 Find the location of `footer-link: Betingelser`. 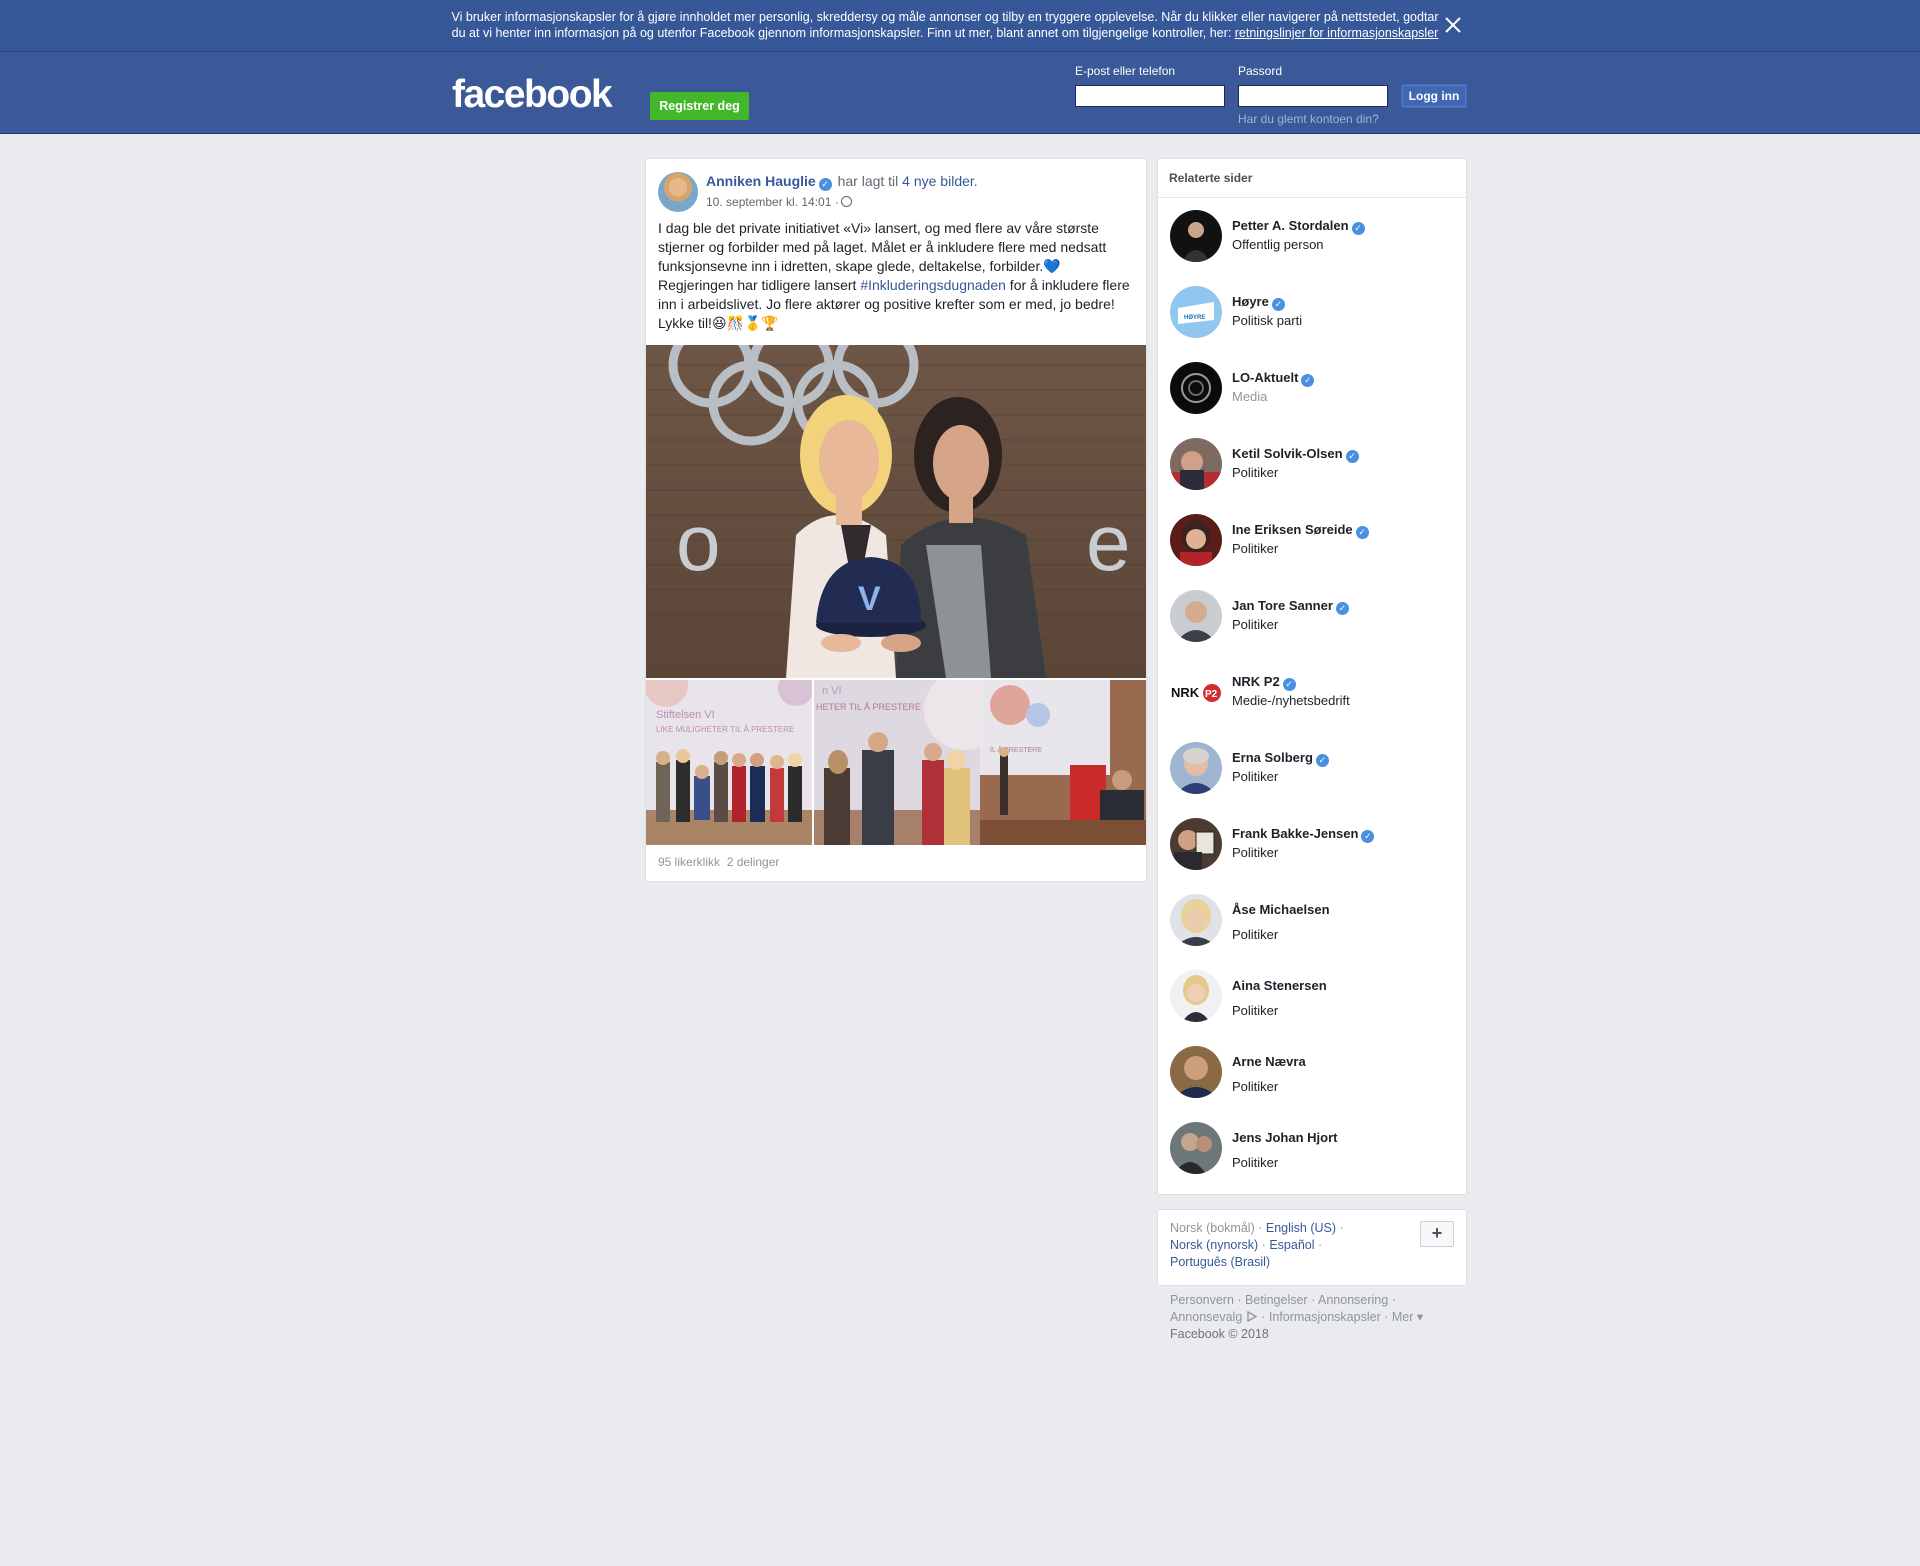

footer-link: Betingelser is located at coordinates (1276, 1300).